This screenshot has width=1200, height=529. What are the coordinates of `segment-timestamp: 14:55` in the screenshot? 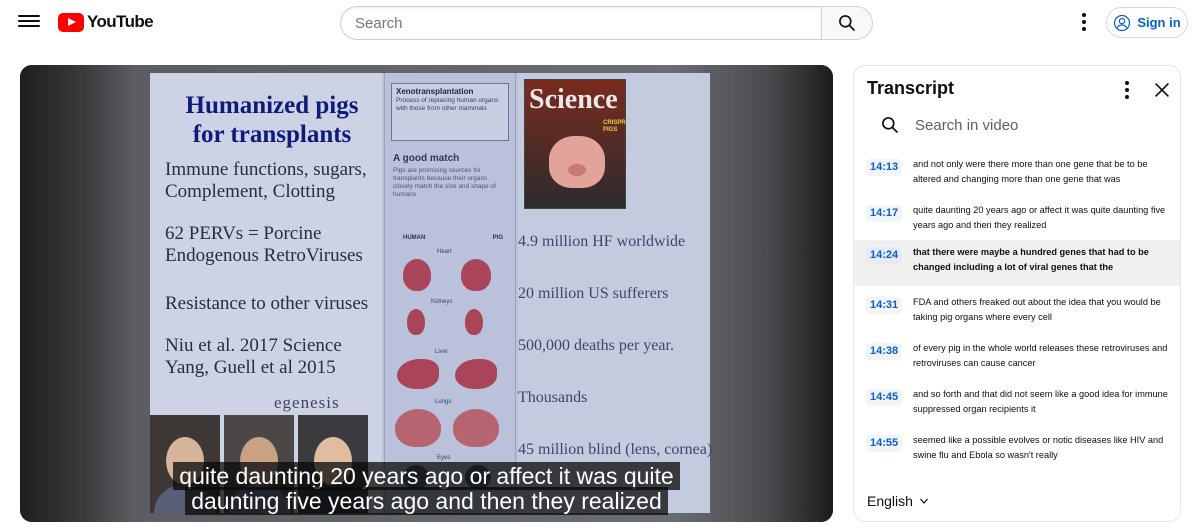 It's located at (884, 443).